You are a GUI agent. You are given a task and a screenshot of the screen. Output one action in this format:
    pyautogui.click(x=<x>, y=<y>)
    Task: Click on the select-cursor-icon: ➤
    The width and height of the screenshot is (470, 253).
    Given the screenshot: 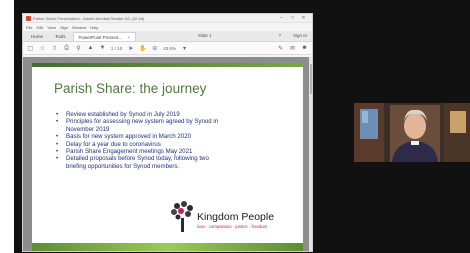 What is the action you would take?
    pyautogui.click(x=130, y=48)
    